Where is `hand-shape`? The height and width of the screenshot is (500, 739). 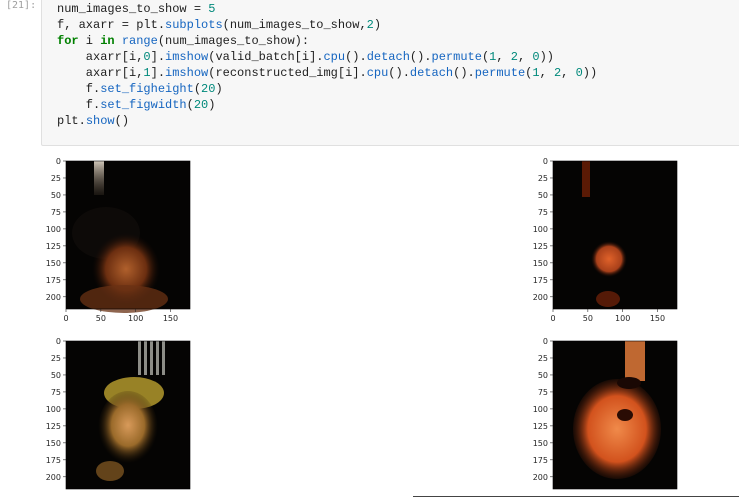 hand-shape is located at coordinates (110, 471).